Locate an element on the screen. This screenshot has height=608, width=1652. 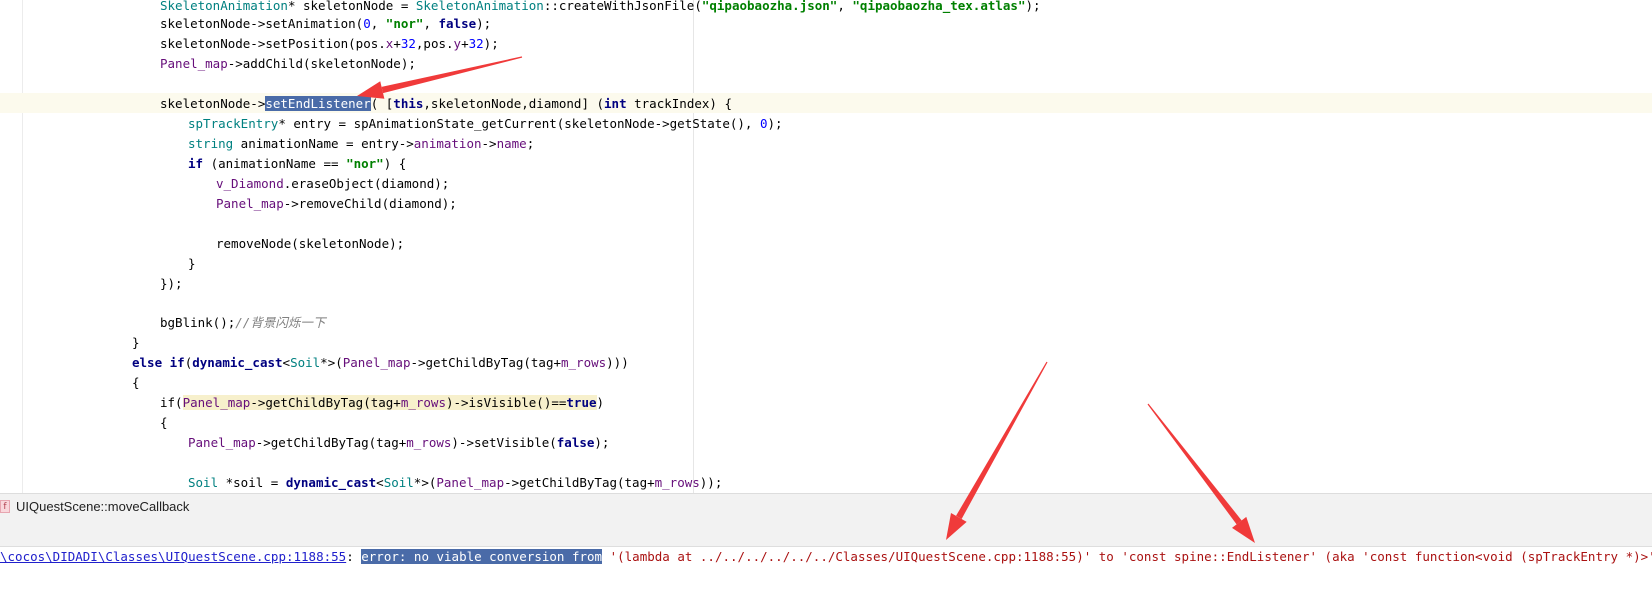
code-line: Panel_map->addChild(skeletonNode); is located at coordinates (288, 64).